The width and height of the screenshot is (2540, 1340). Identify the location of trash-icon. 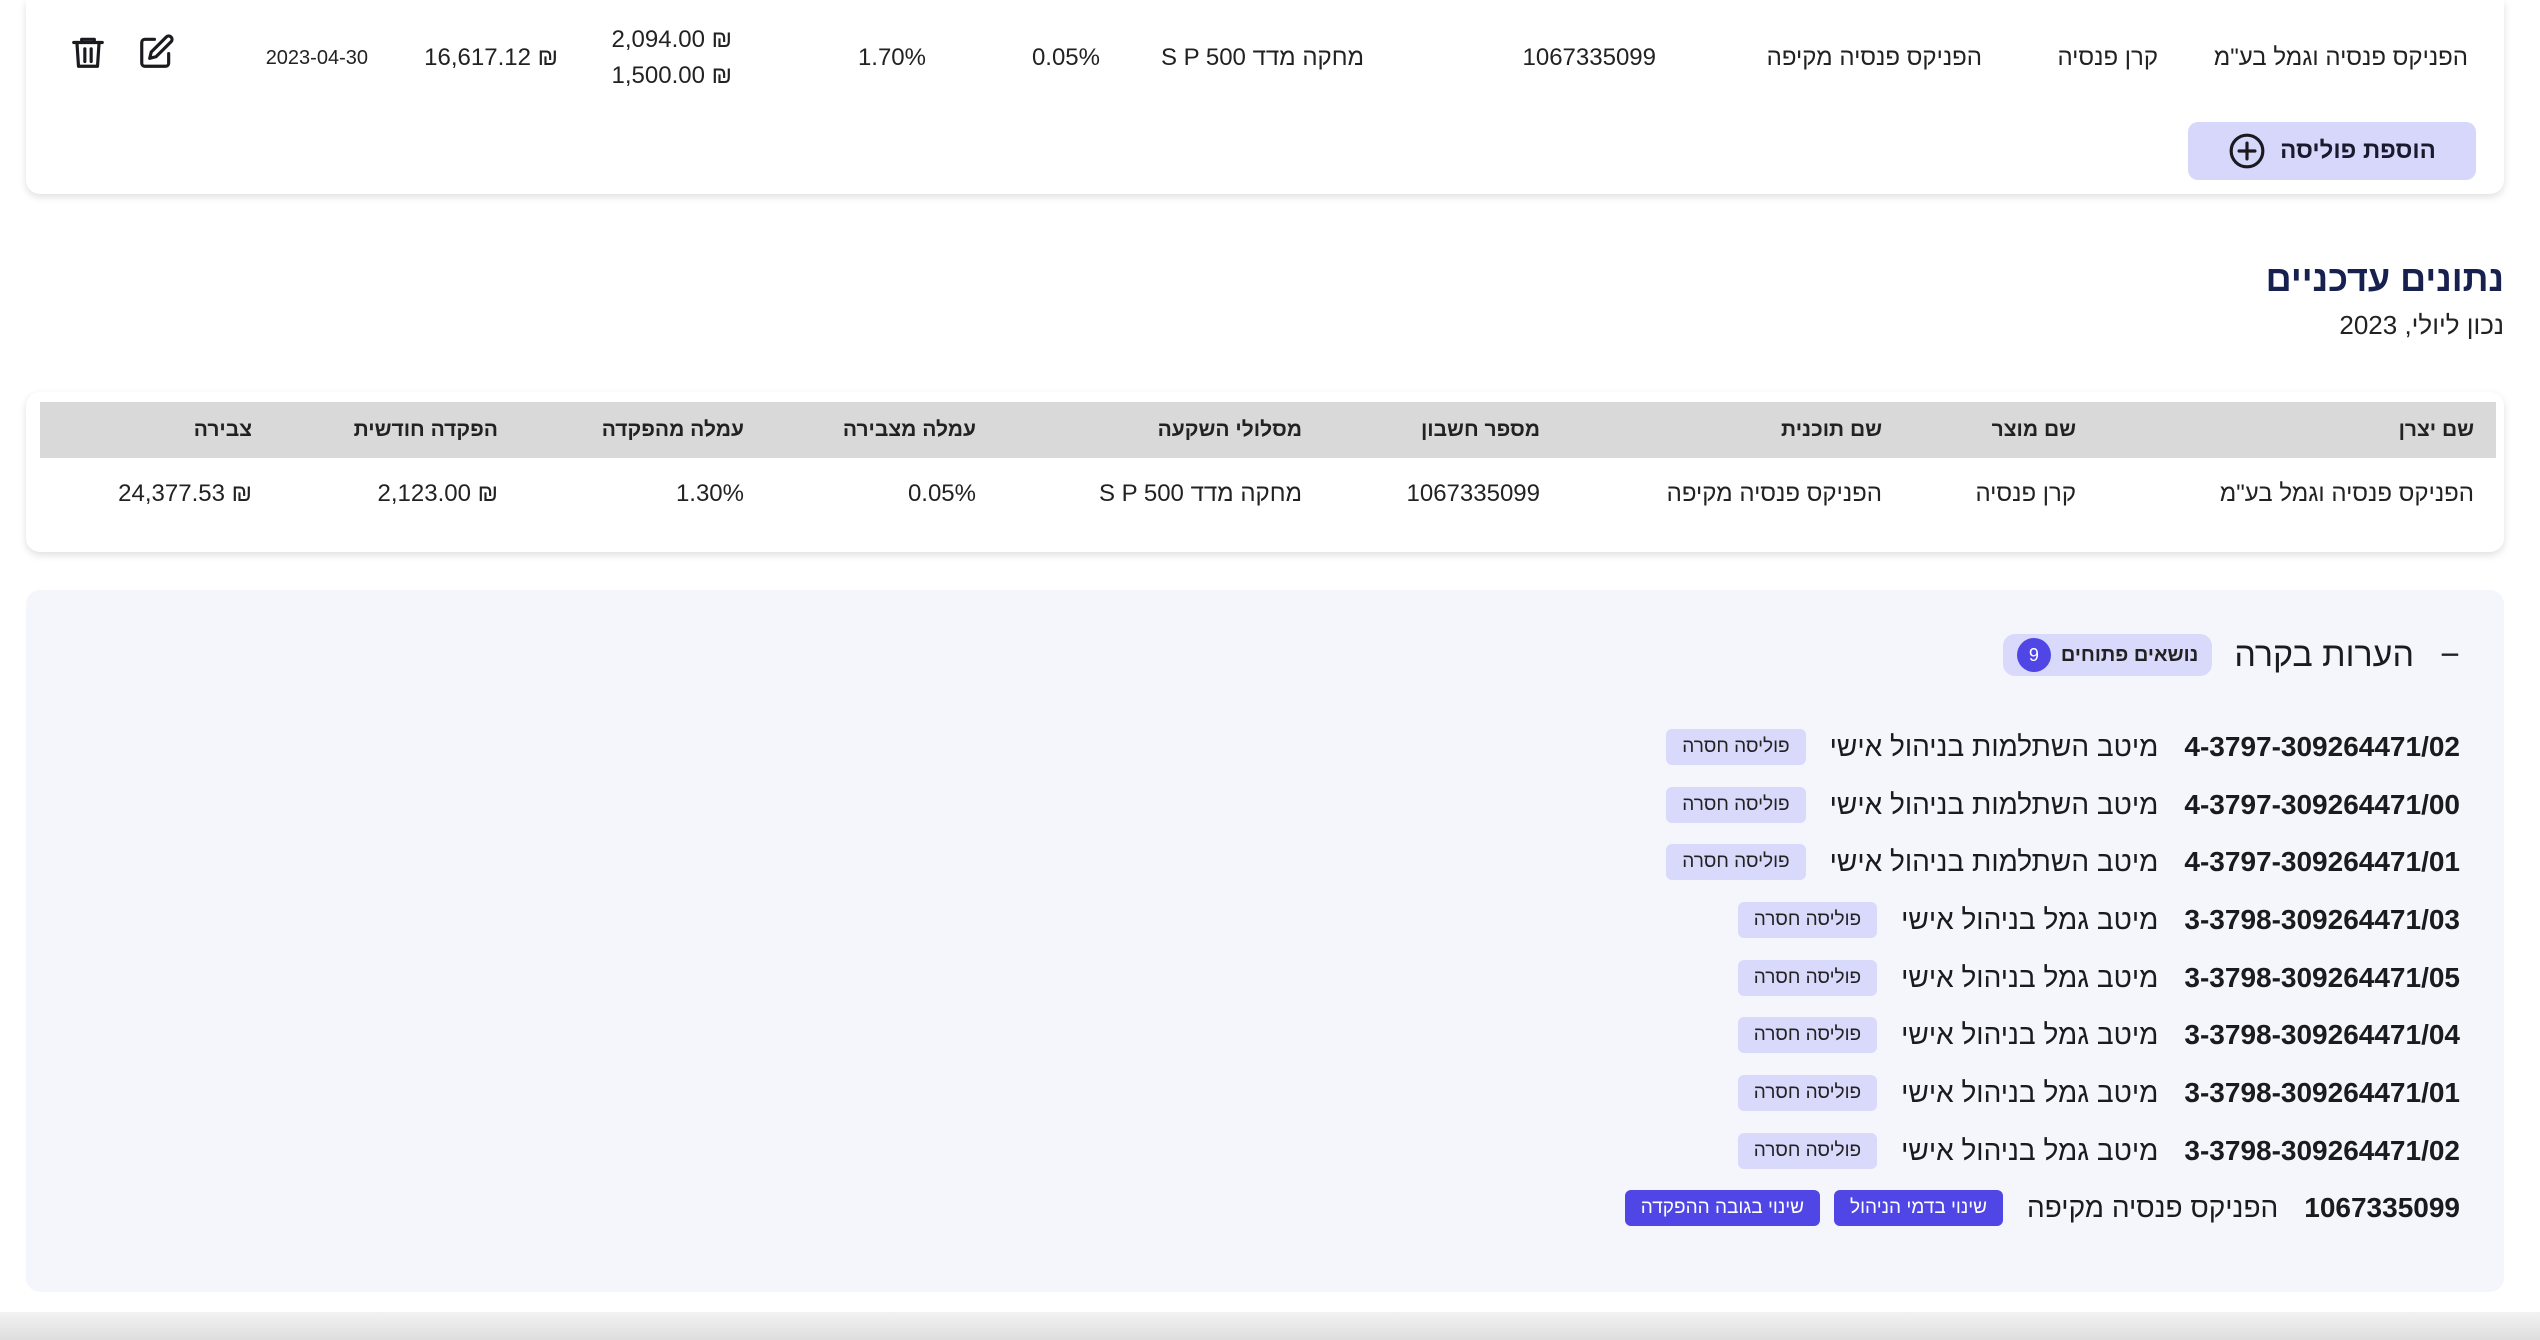
(88, 52).